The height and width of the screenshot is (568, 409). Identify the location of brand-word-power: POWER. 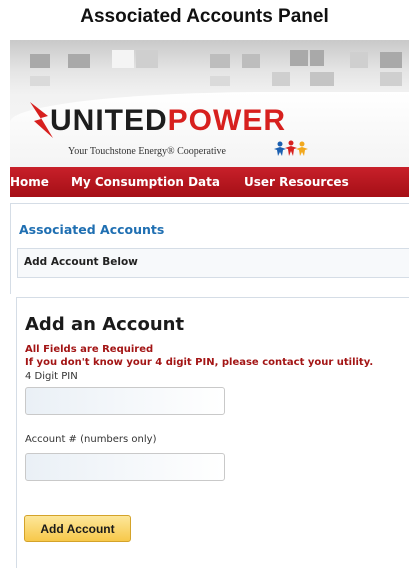
(227, 120).